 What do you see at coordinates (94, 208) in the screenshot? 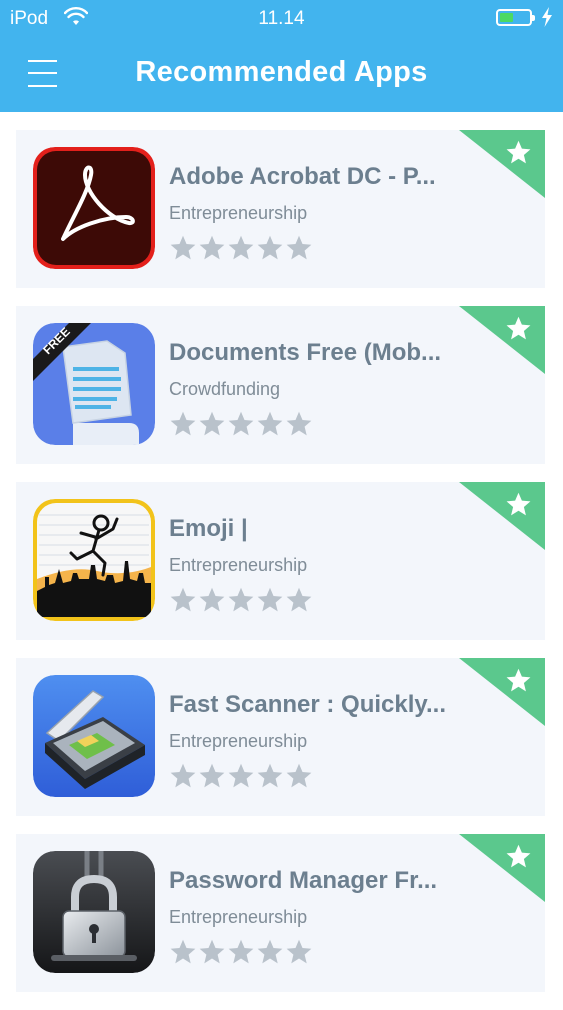
I see `adobe-acrobat-icon` at bounding box center [94, 208].